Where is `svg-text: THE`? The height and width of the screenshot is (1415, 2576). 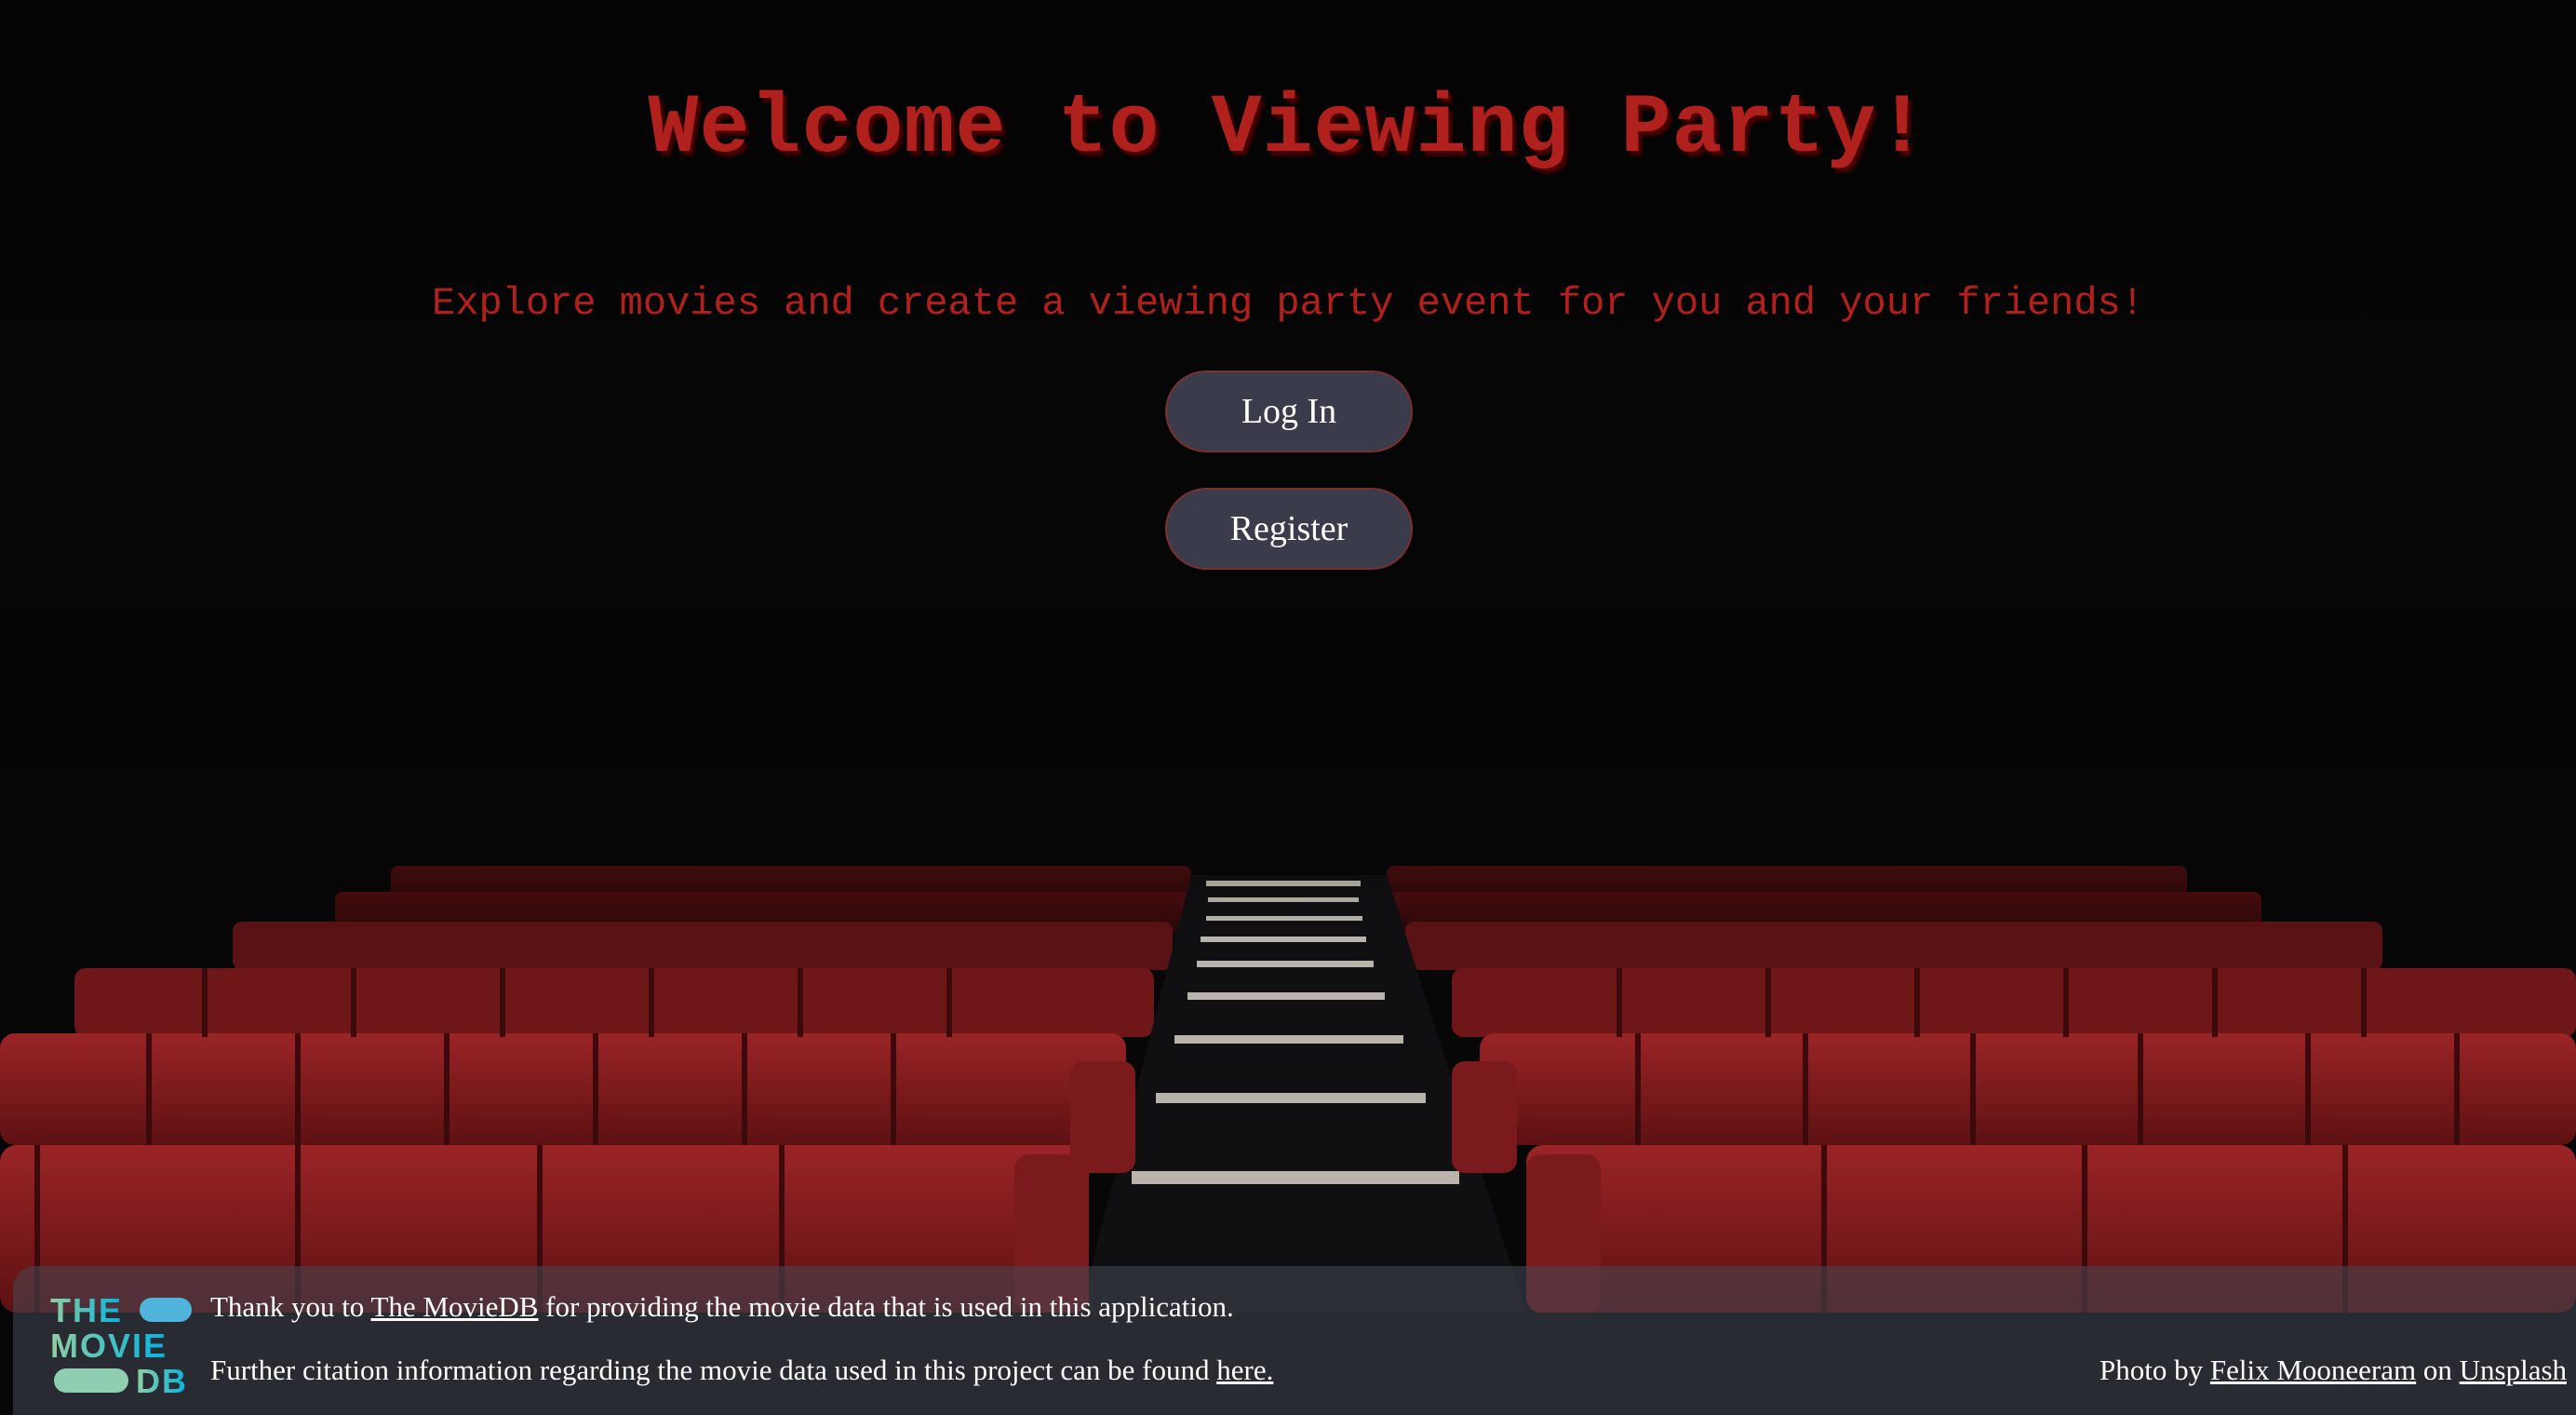 svg-text: THE is located at coordinates (86, 1310).